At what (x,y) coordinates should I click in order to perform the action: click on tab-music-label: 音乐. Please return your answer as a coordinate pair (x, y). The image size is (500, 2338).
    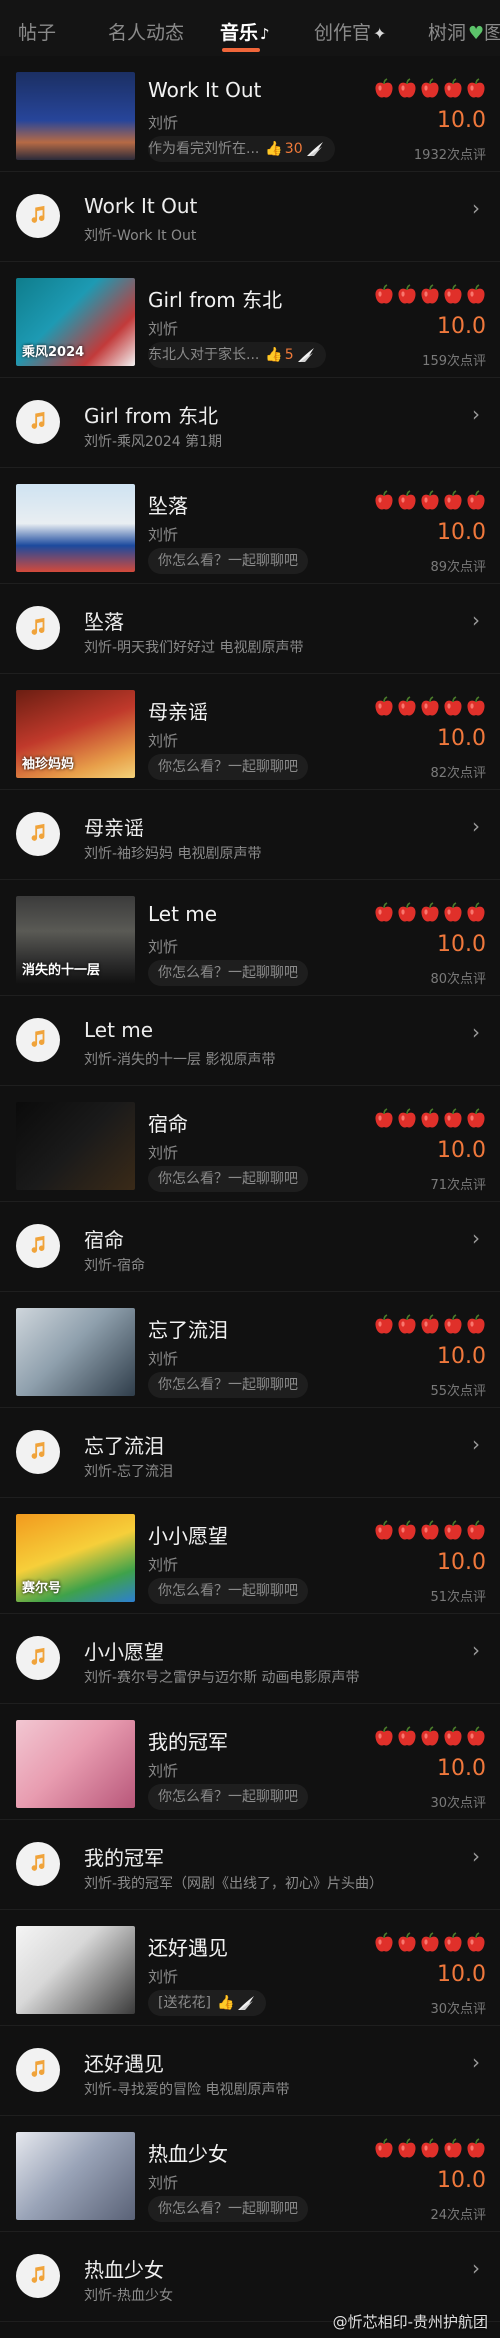
    Looking at the image, I should click on (239, 33).